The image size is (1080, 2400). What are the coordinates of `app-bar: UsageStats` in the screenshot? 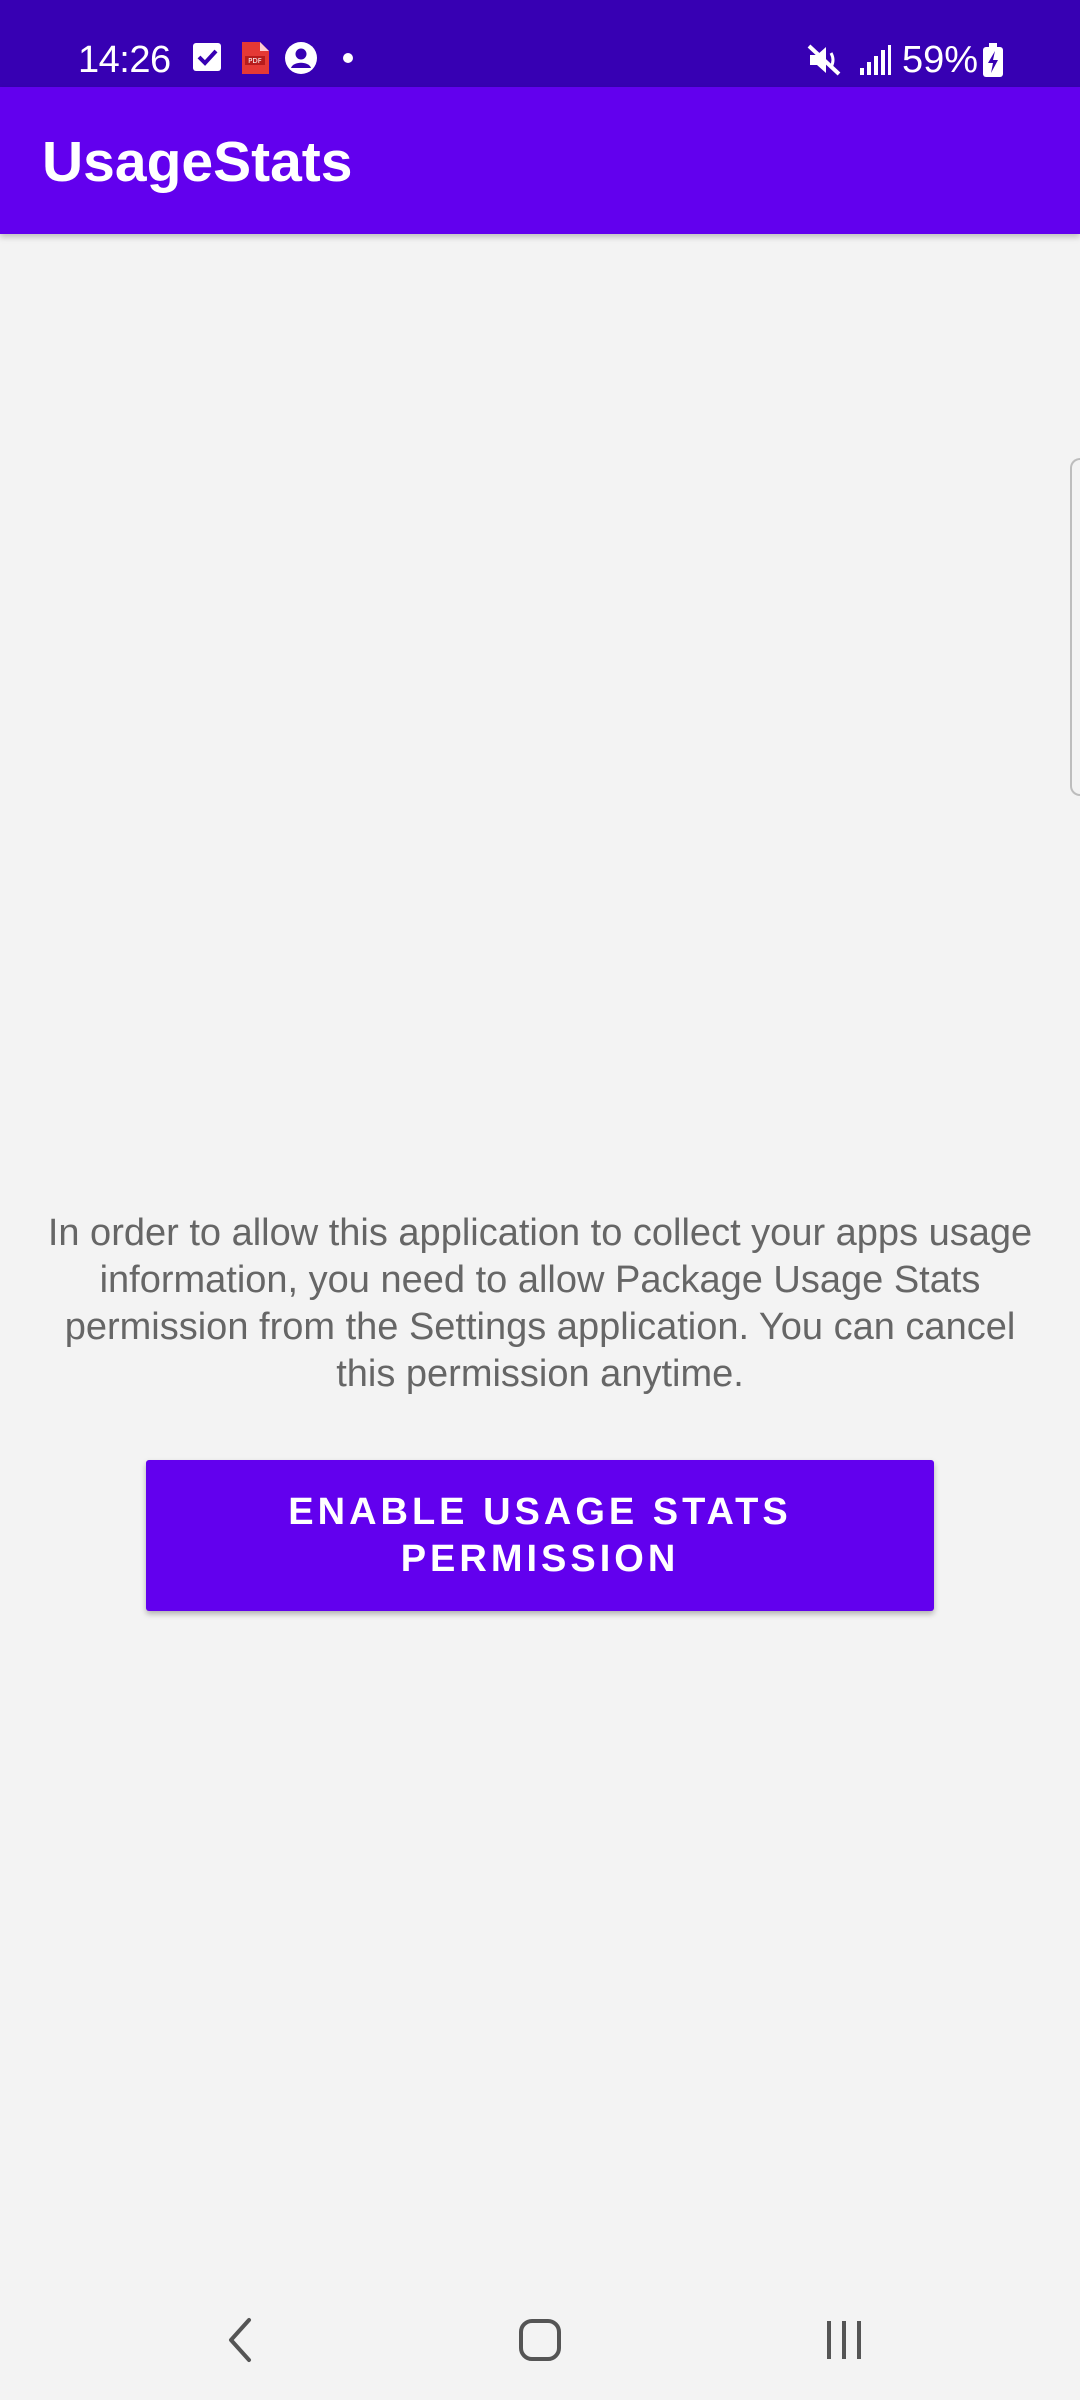 It's located at (540, 160).